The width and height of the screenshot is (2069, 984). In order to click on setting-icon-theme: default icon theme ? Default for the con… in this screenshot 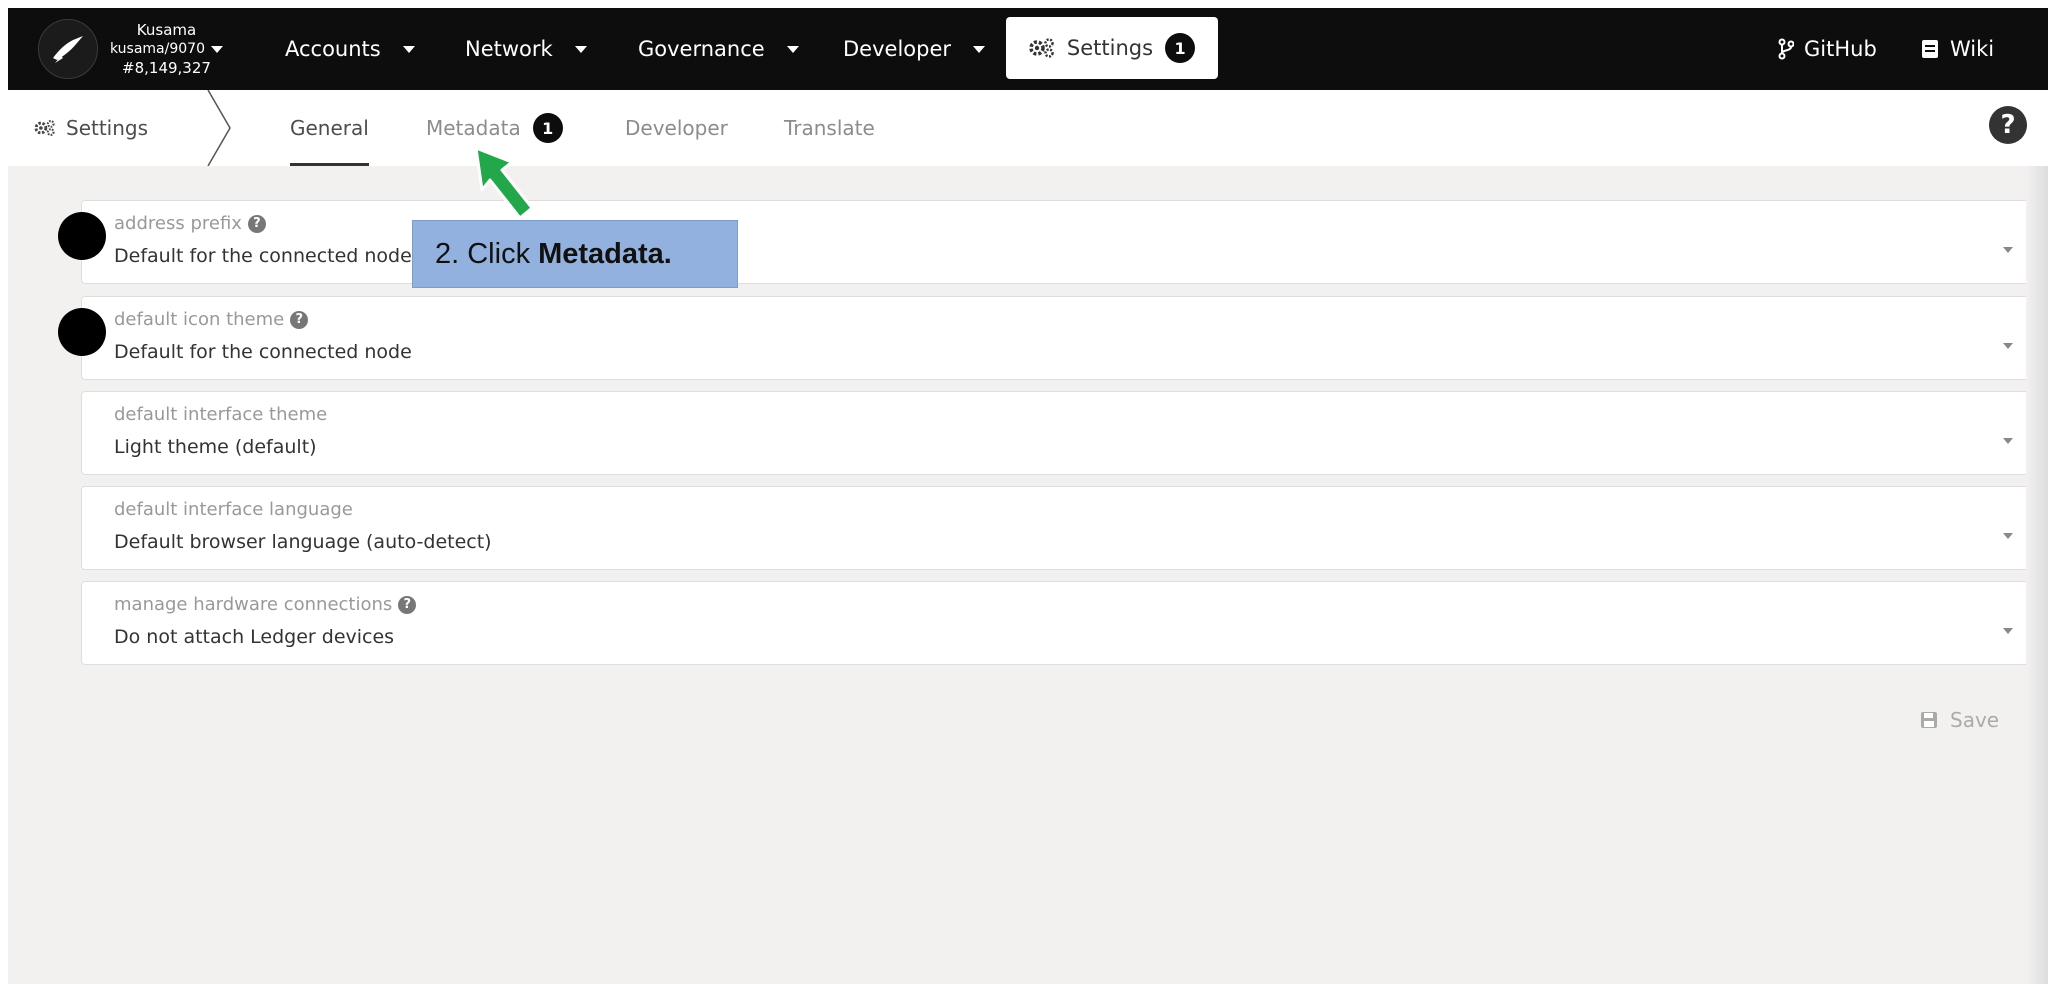, I will do `click(1056, 338)`.